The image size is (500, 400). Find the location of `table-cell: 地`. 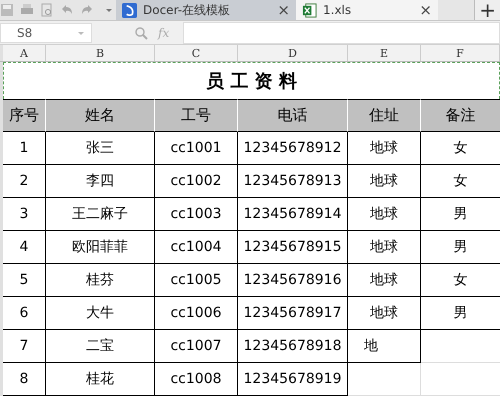

table-cell: 地 is located at coordinates (384, 346).